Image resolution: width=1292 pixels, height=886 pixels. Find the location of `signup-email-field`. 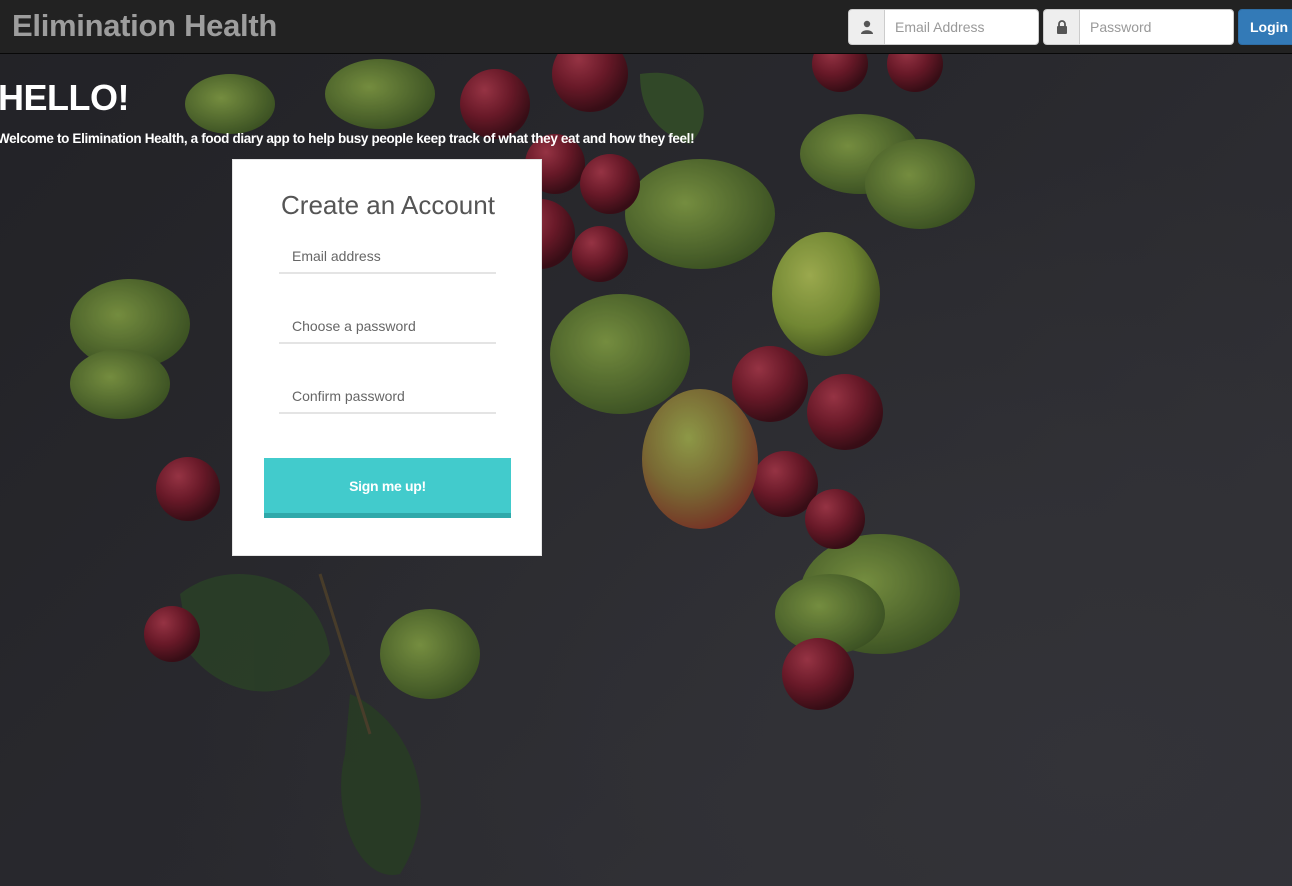

signup-email-field is located at coordinates (387, 257).